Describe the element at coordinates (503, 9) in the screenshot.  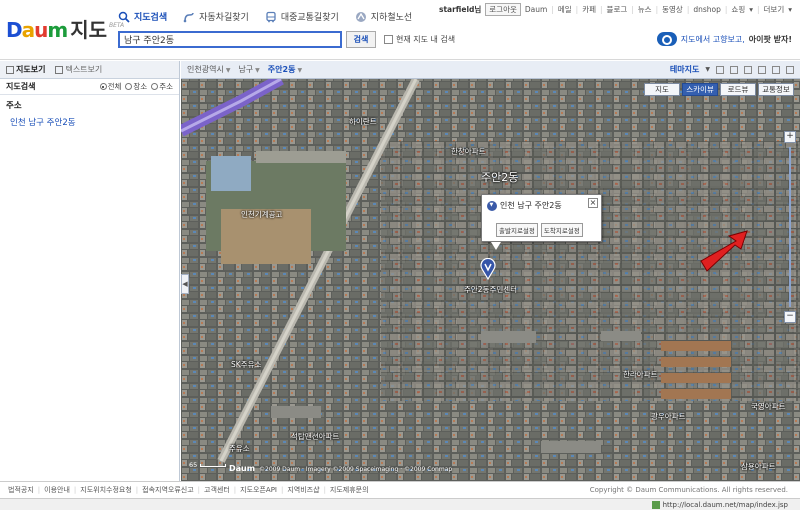
I see `logout-button: 로그아웃` at that location.